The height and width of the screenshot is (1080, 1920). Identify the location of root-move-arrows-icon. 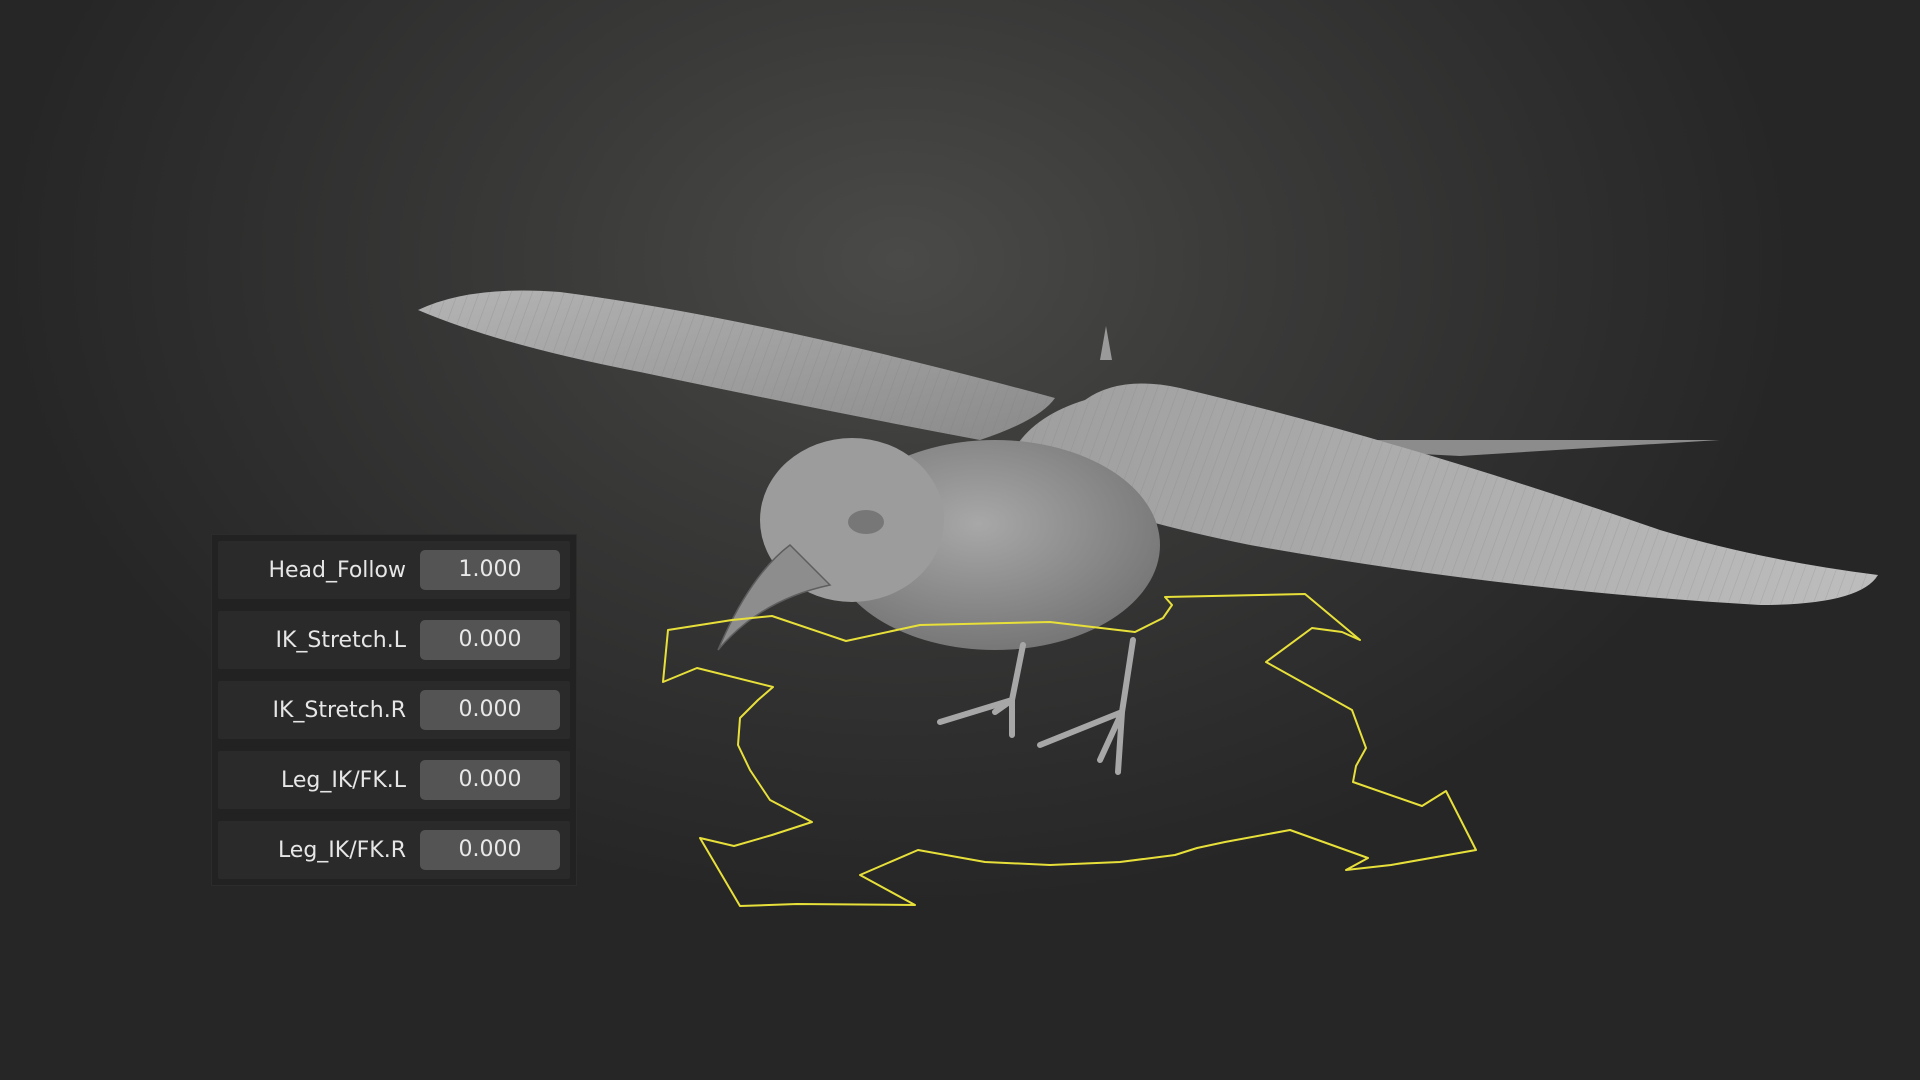
(1069, 750).